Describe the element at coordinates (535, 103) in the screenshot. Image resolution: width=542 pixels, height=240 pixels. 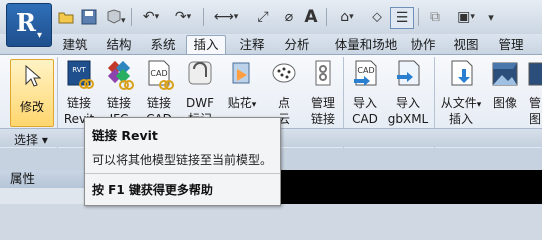
I see `manage-images-label-1: 管` at that location.